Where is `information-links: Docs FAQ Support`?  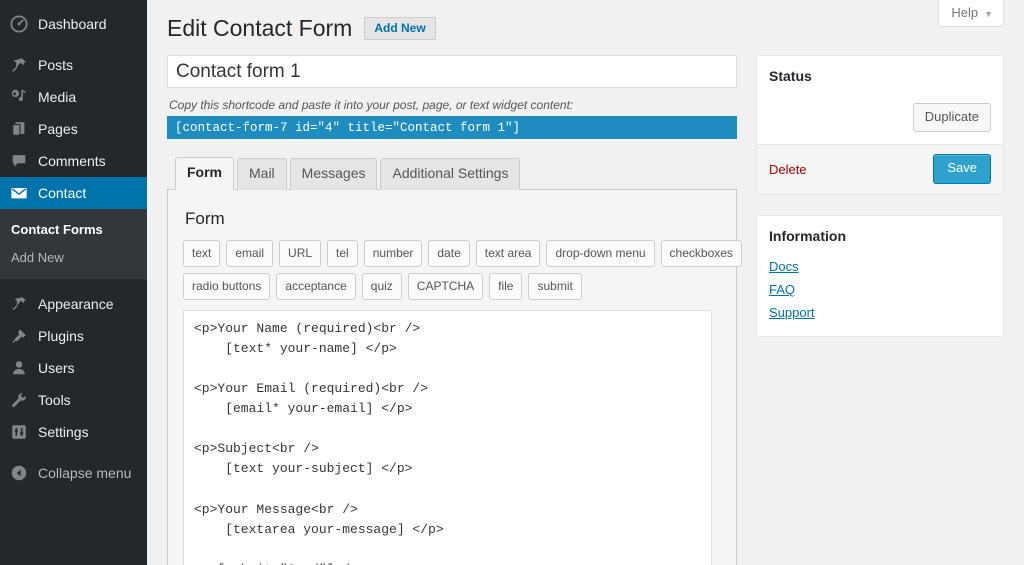 information-links: Docs FAQ Support is located at coordinates (880, 296).